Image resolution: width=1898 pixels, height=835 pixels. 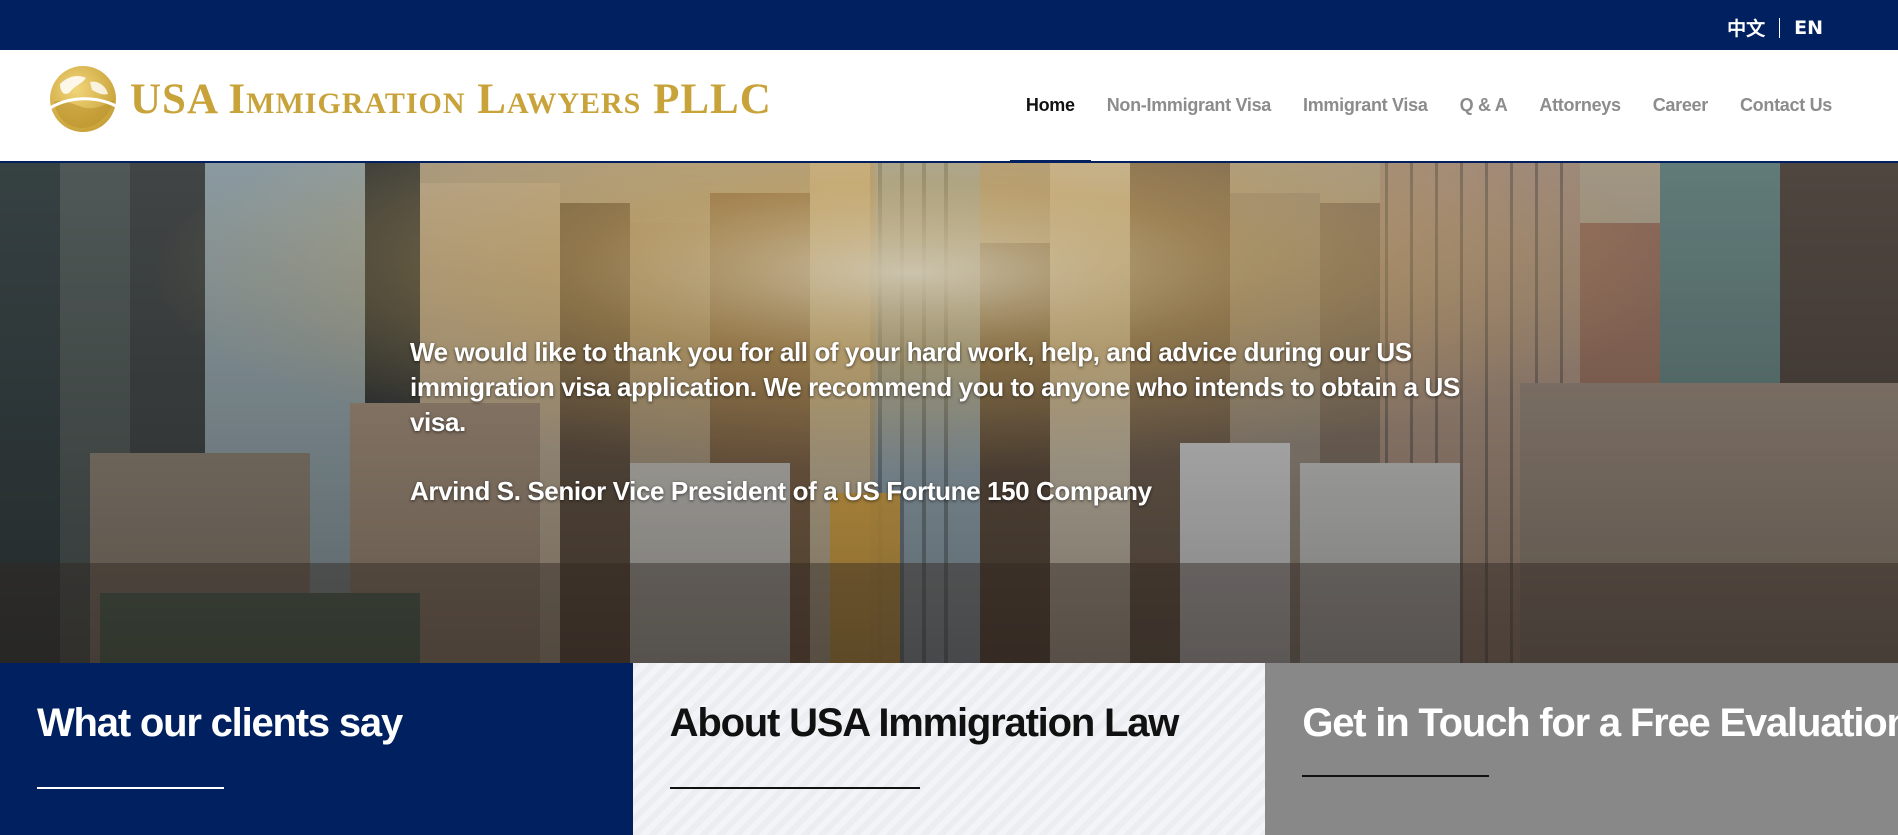 I want to click on nav-home: Home, so click(x=1050, y=106).